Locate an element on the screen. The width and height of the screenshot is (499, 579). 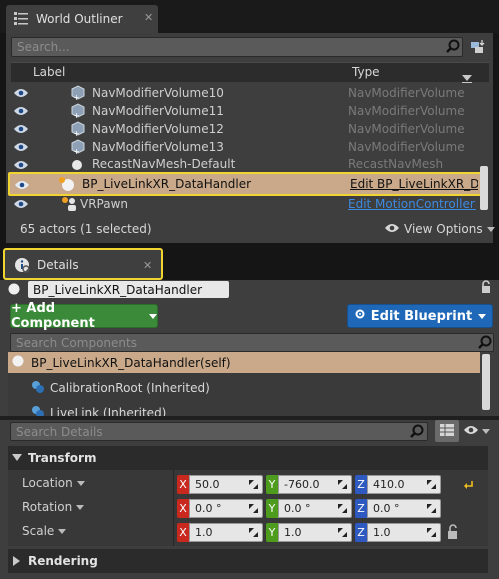
list-item: RecastNavMesh-Default RecastNavMesh is located at coordinates (249, 164).